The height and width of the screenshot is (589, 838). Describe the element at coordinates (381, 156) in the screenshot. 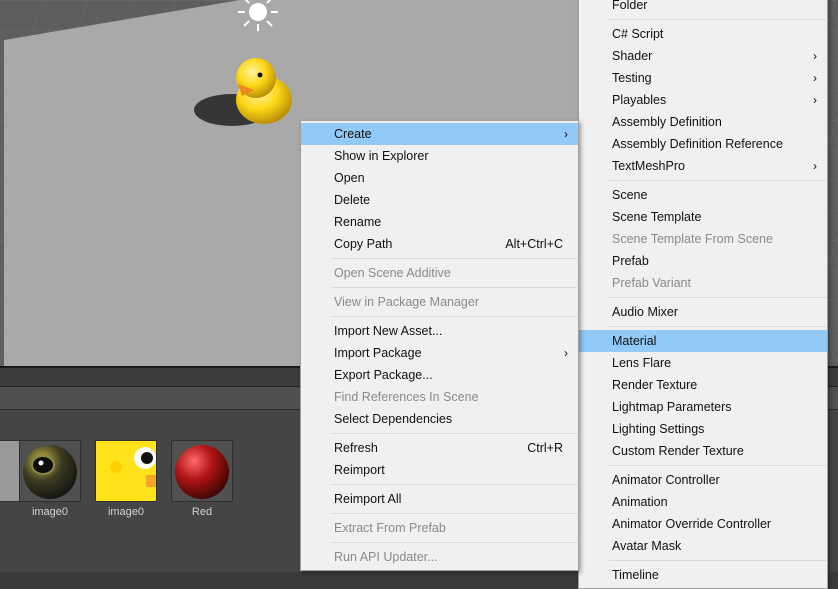

I see `menu-item-label: Show in Explorer` at that location.